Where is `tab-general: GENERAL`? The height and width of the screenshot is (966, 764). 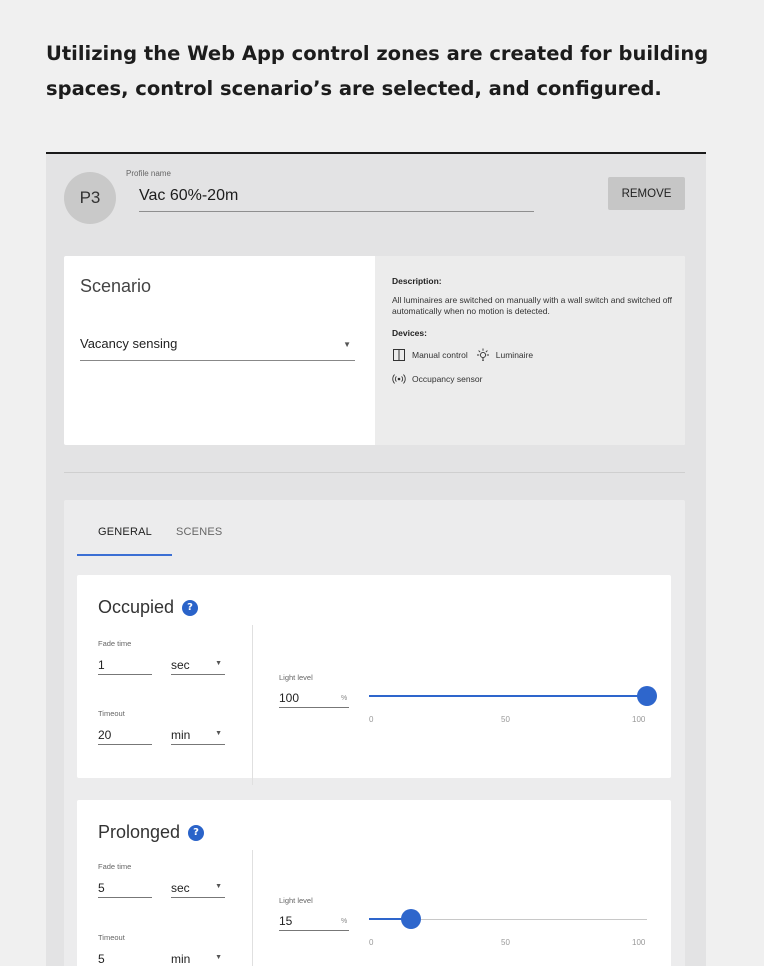
tab-general: GENERAL is located at coordinates (125, 532).